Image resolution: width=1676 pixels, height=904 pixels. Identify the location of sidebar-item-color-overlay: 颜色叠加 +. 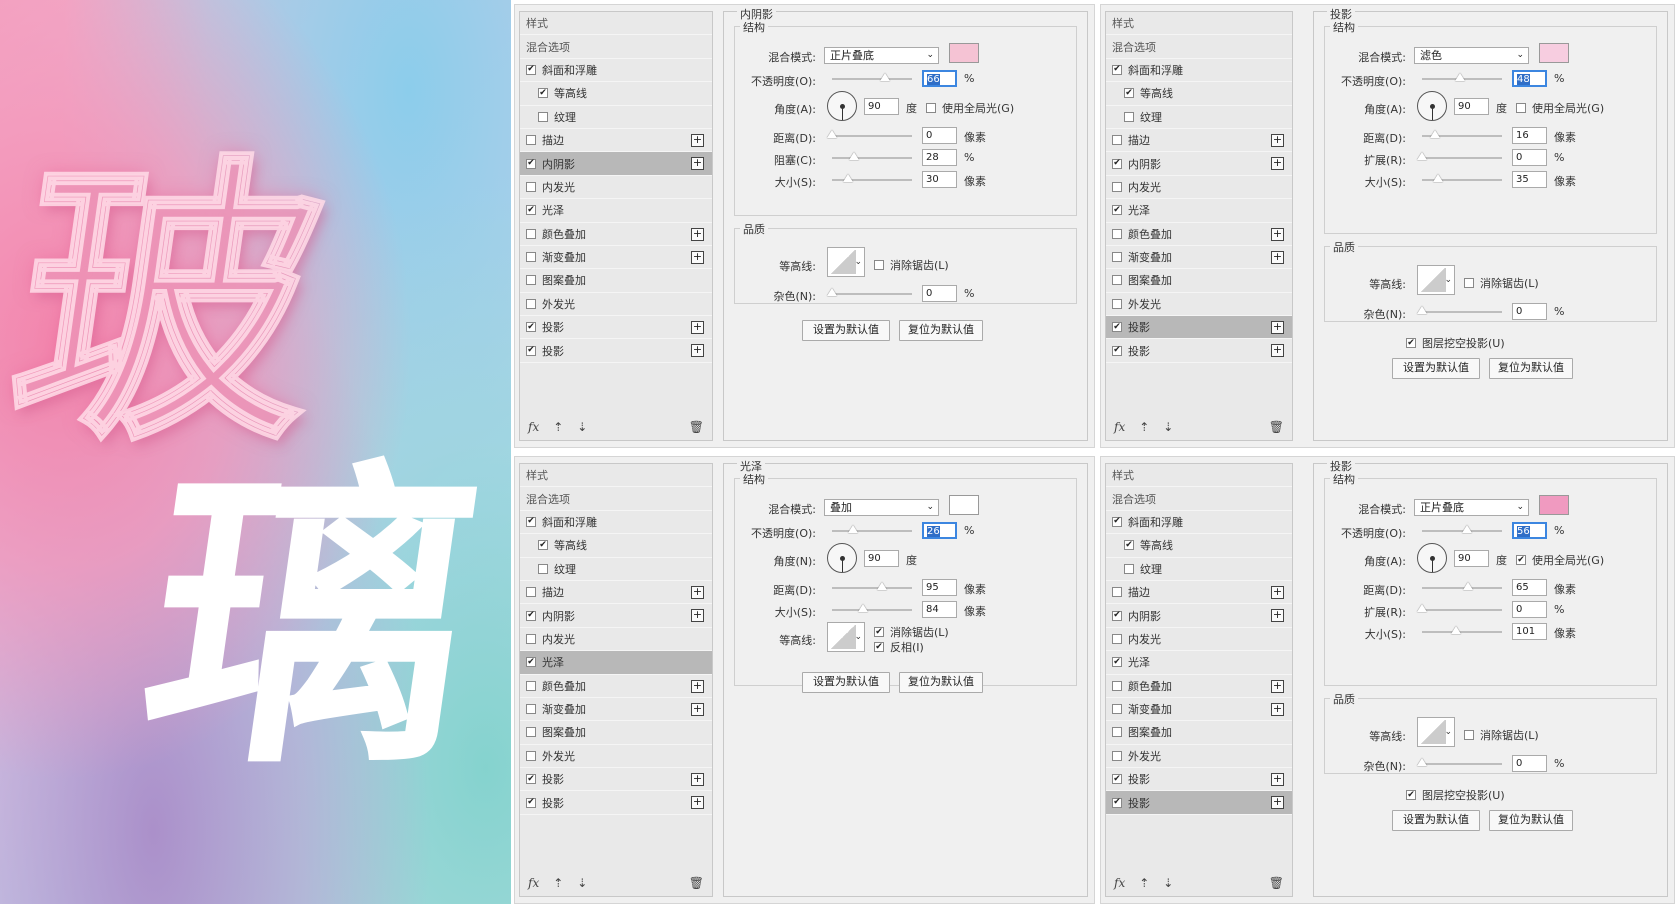
(1199, 686).